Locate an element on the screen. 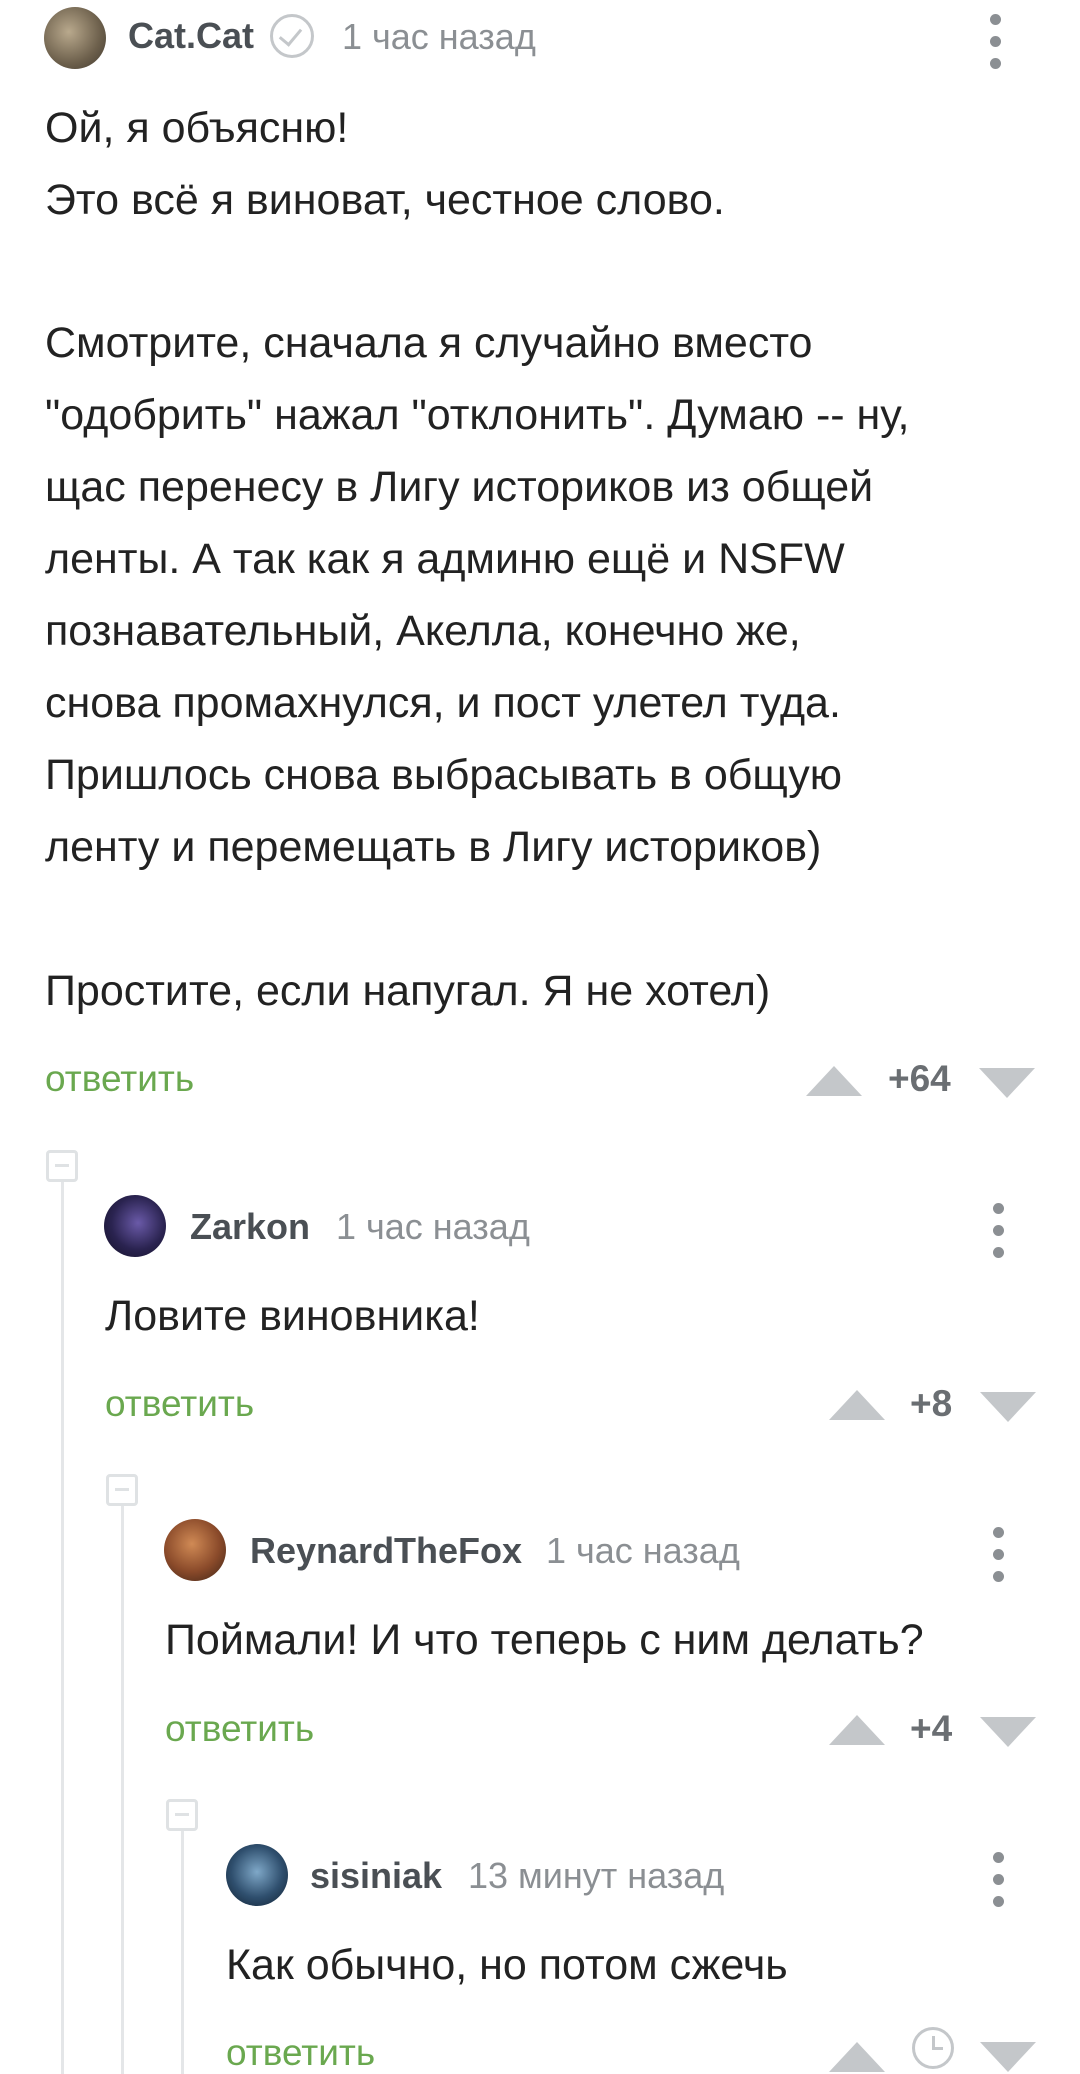 The width and height of the screenshot is (1080, 2074). author-name: ReynardTheFox is located at coordinates (386, 1551).